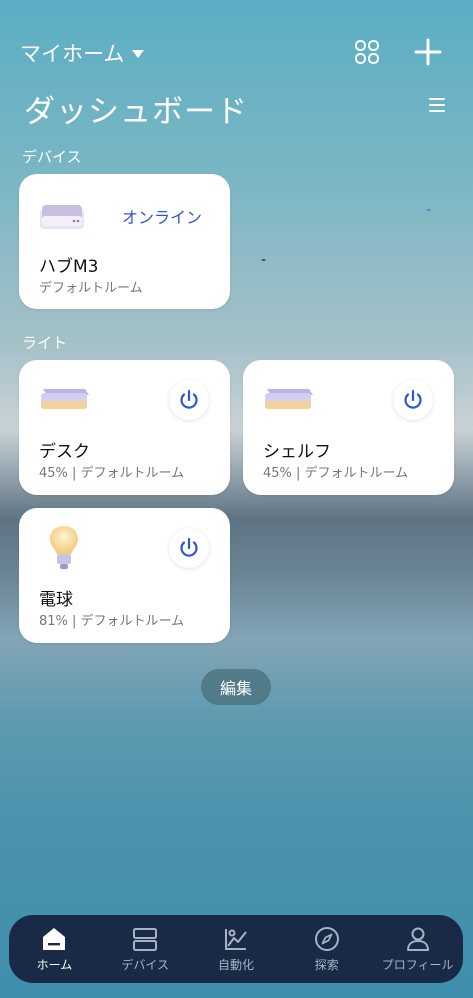  What do you see at coordinates (136, 112) in the screenshot?
I see `page-title: ダッシュボード` at bounding box center [136, 112].